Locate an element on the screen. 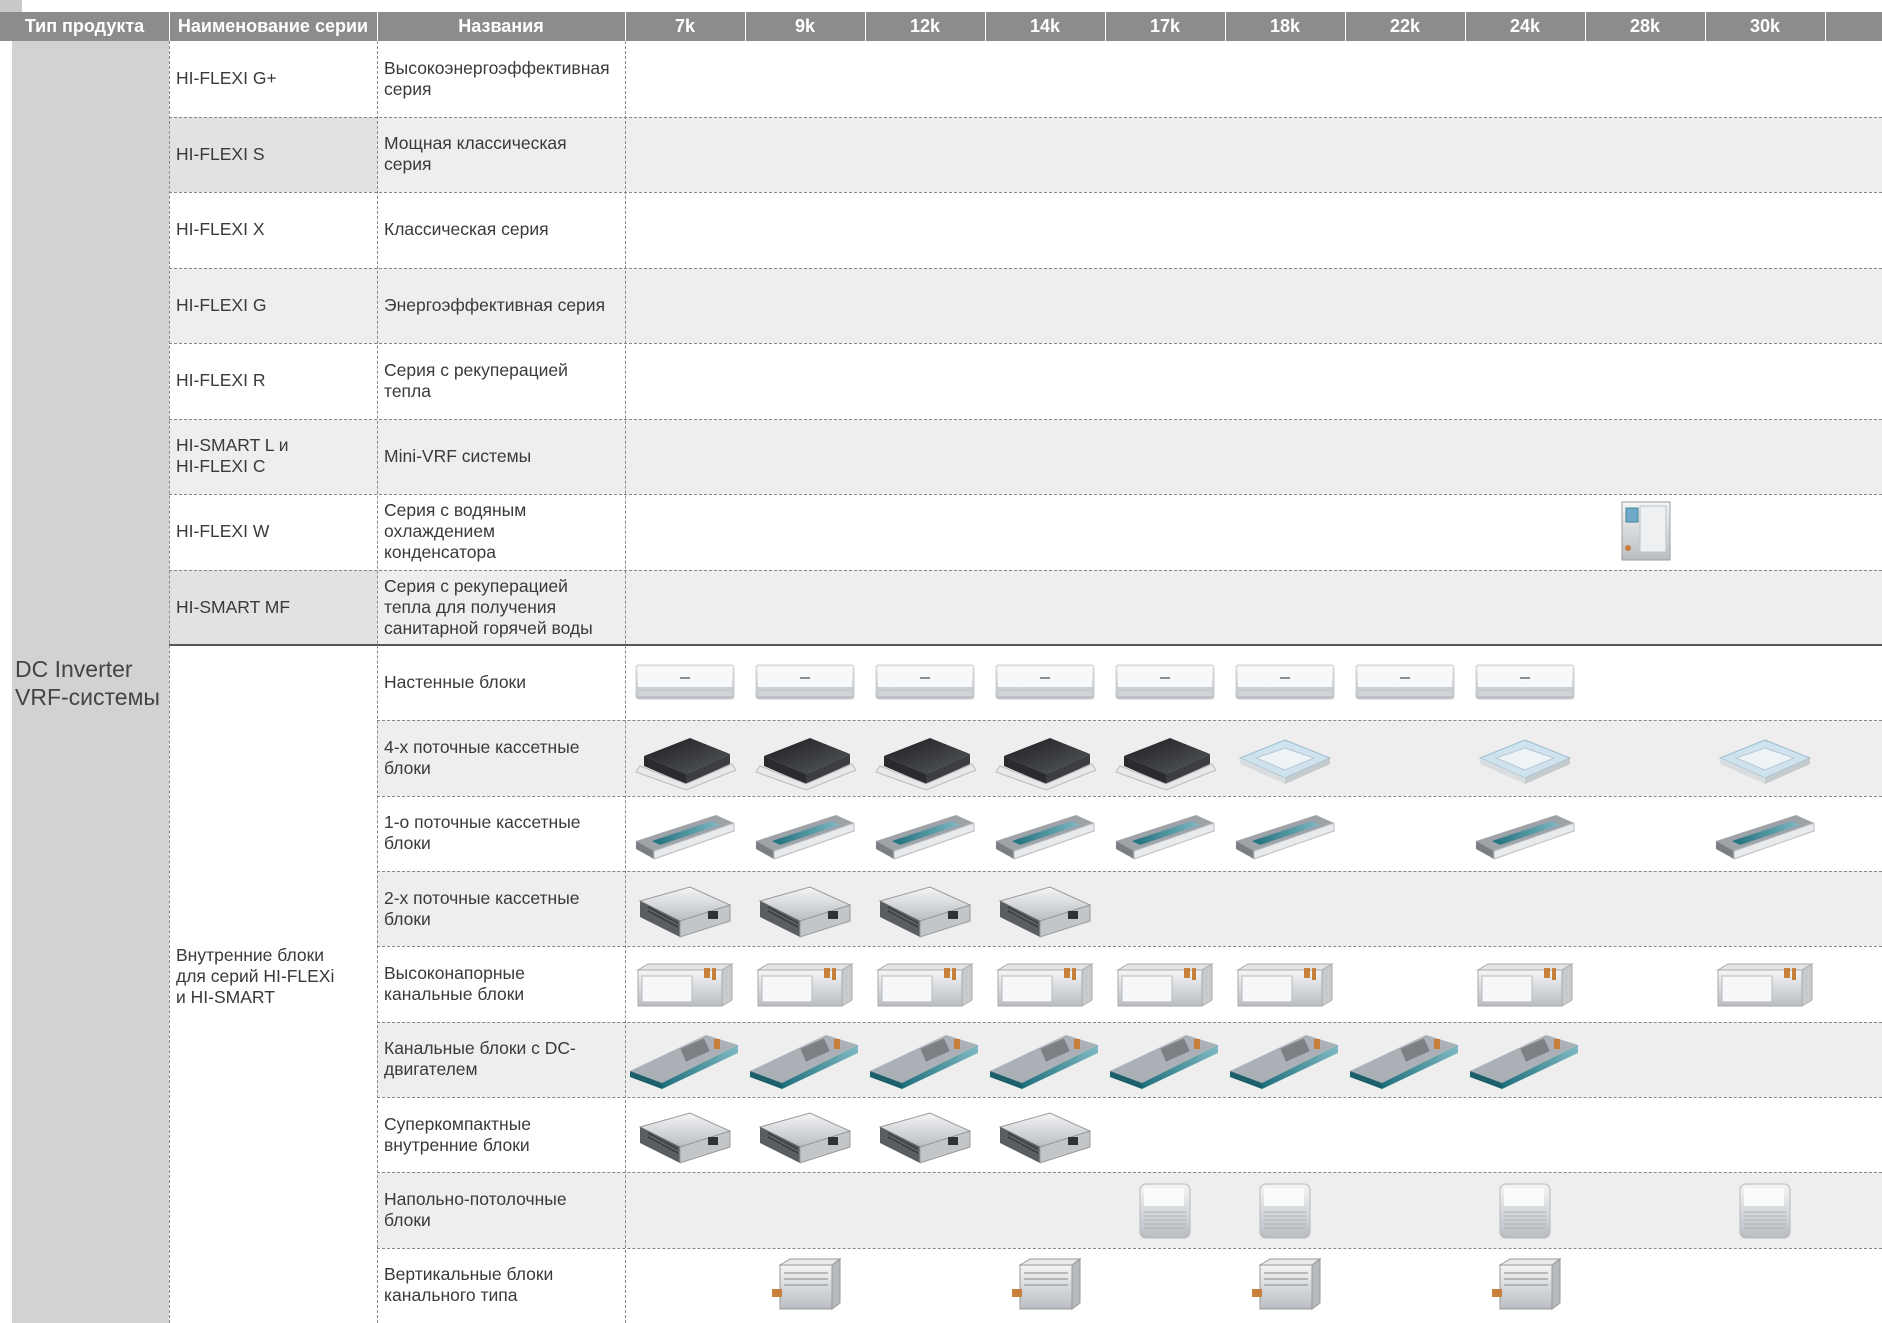 The width and height of the screenshot is (1882, 1323). product-name-line: блоки is located at coordinates (407, 767).